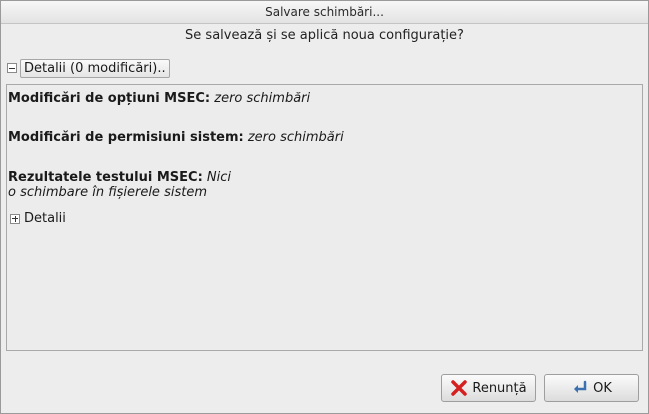 The height and width of the screenshot is (414, 649). I want to click on enter-arrow-icon, so click(580, 386).